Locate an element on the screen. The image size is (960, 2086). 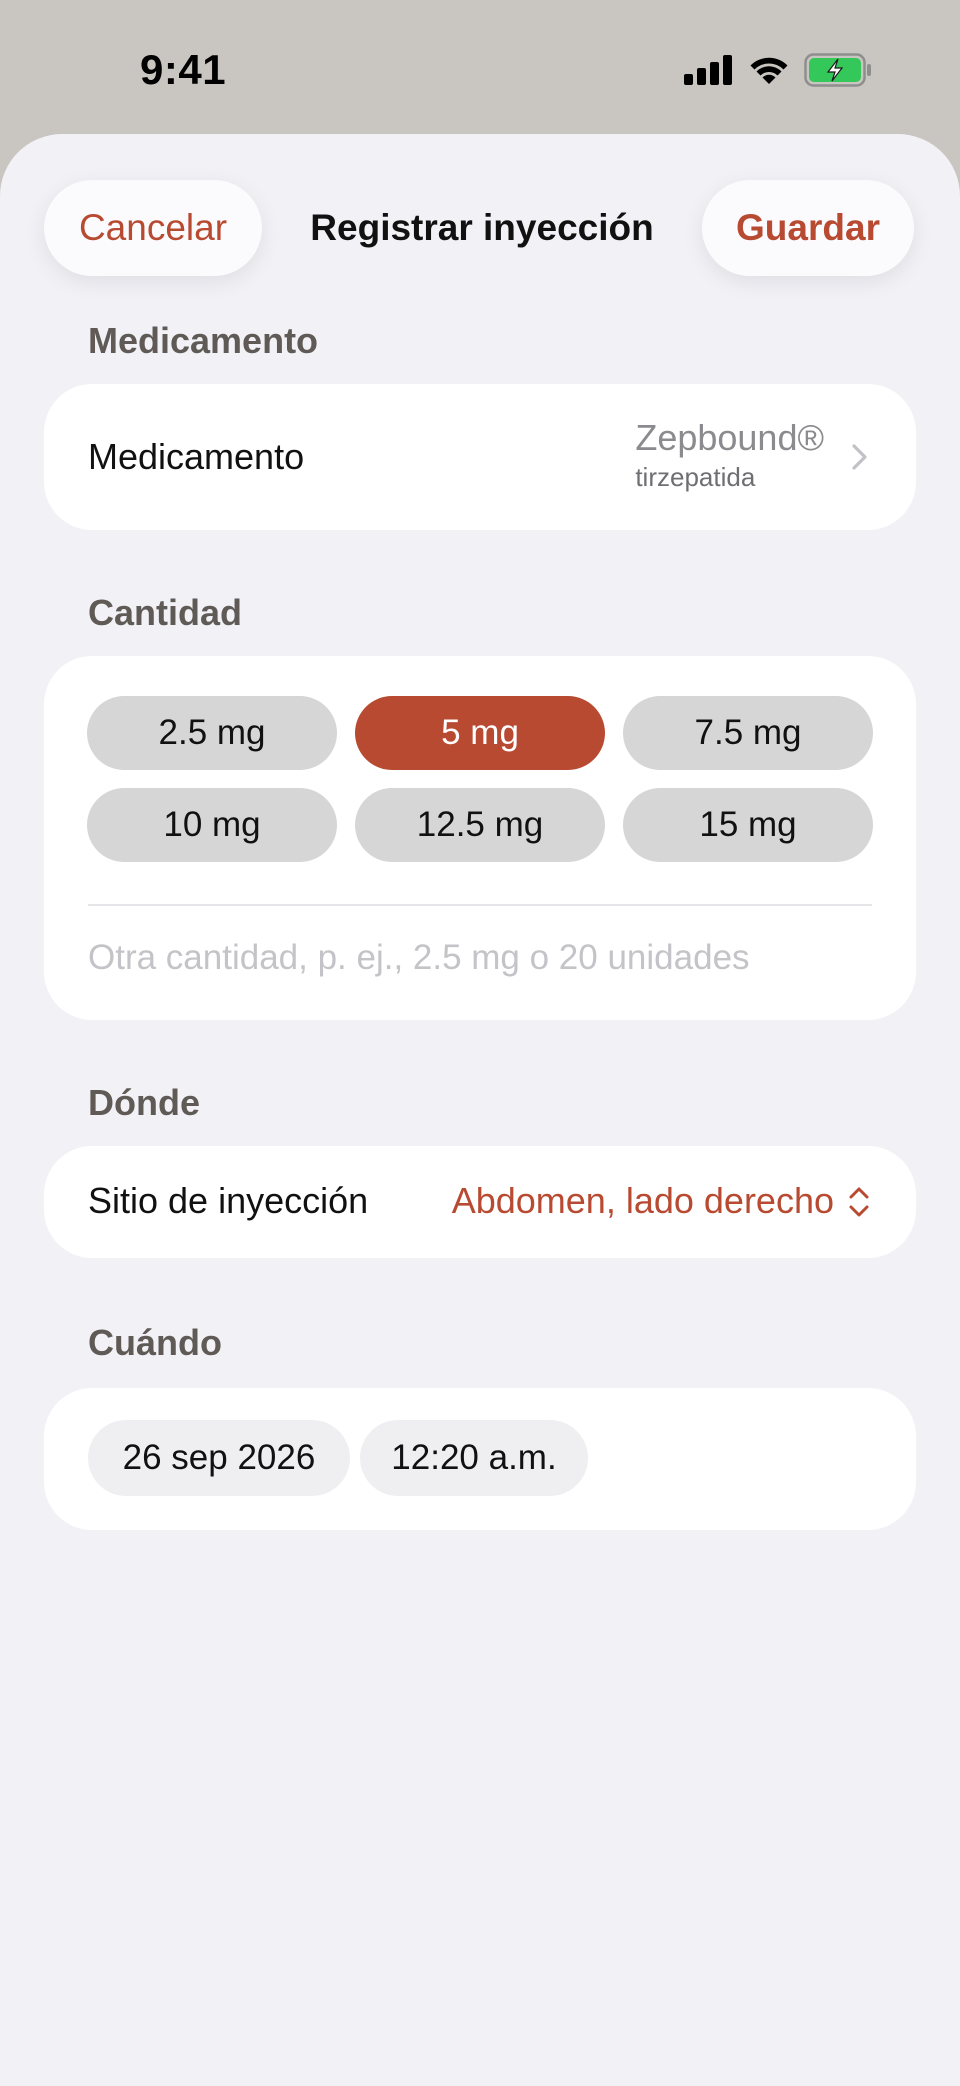
status-bar: 9:41 is located at coordinates (480, 67).